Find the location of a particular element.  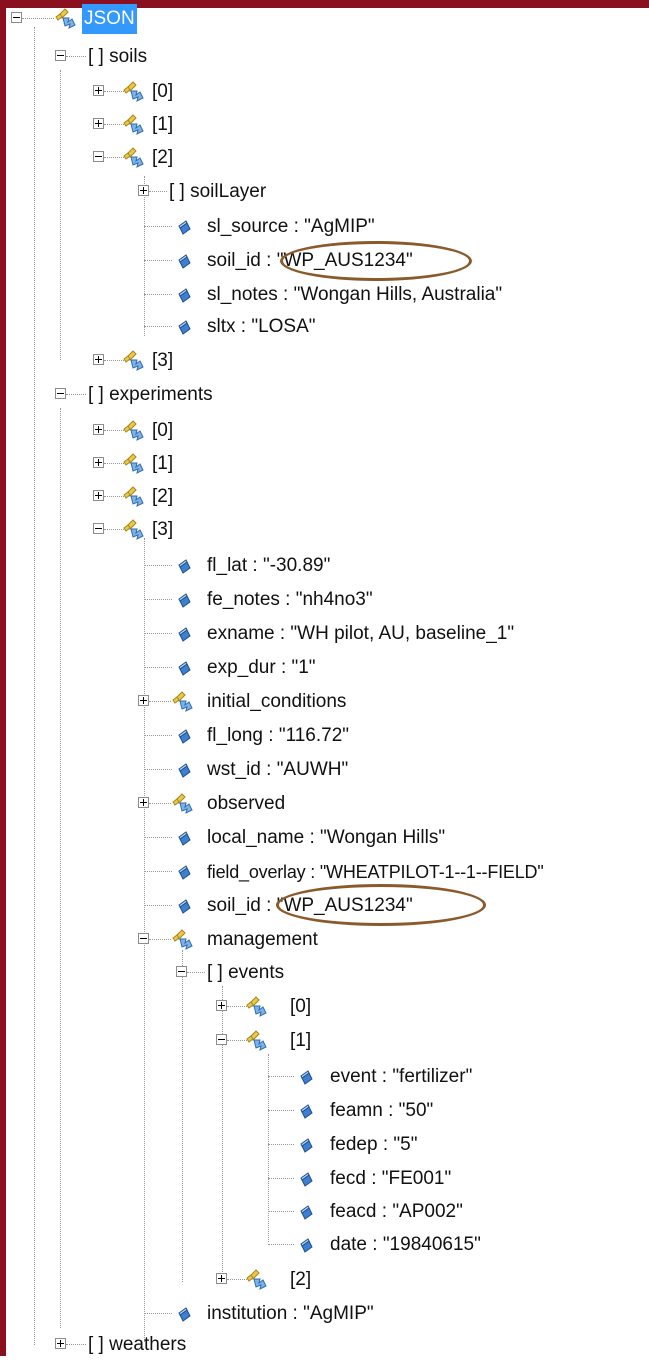

tree-node-observed: observed is located at coordinates (300, 804).